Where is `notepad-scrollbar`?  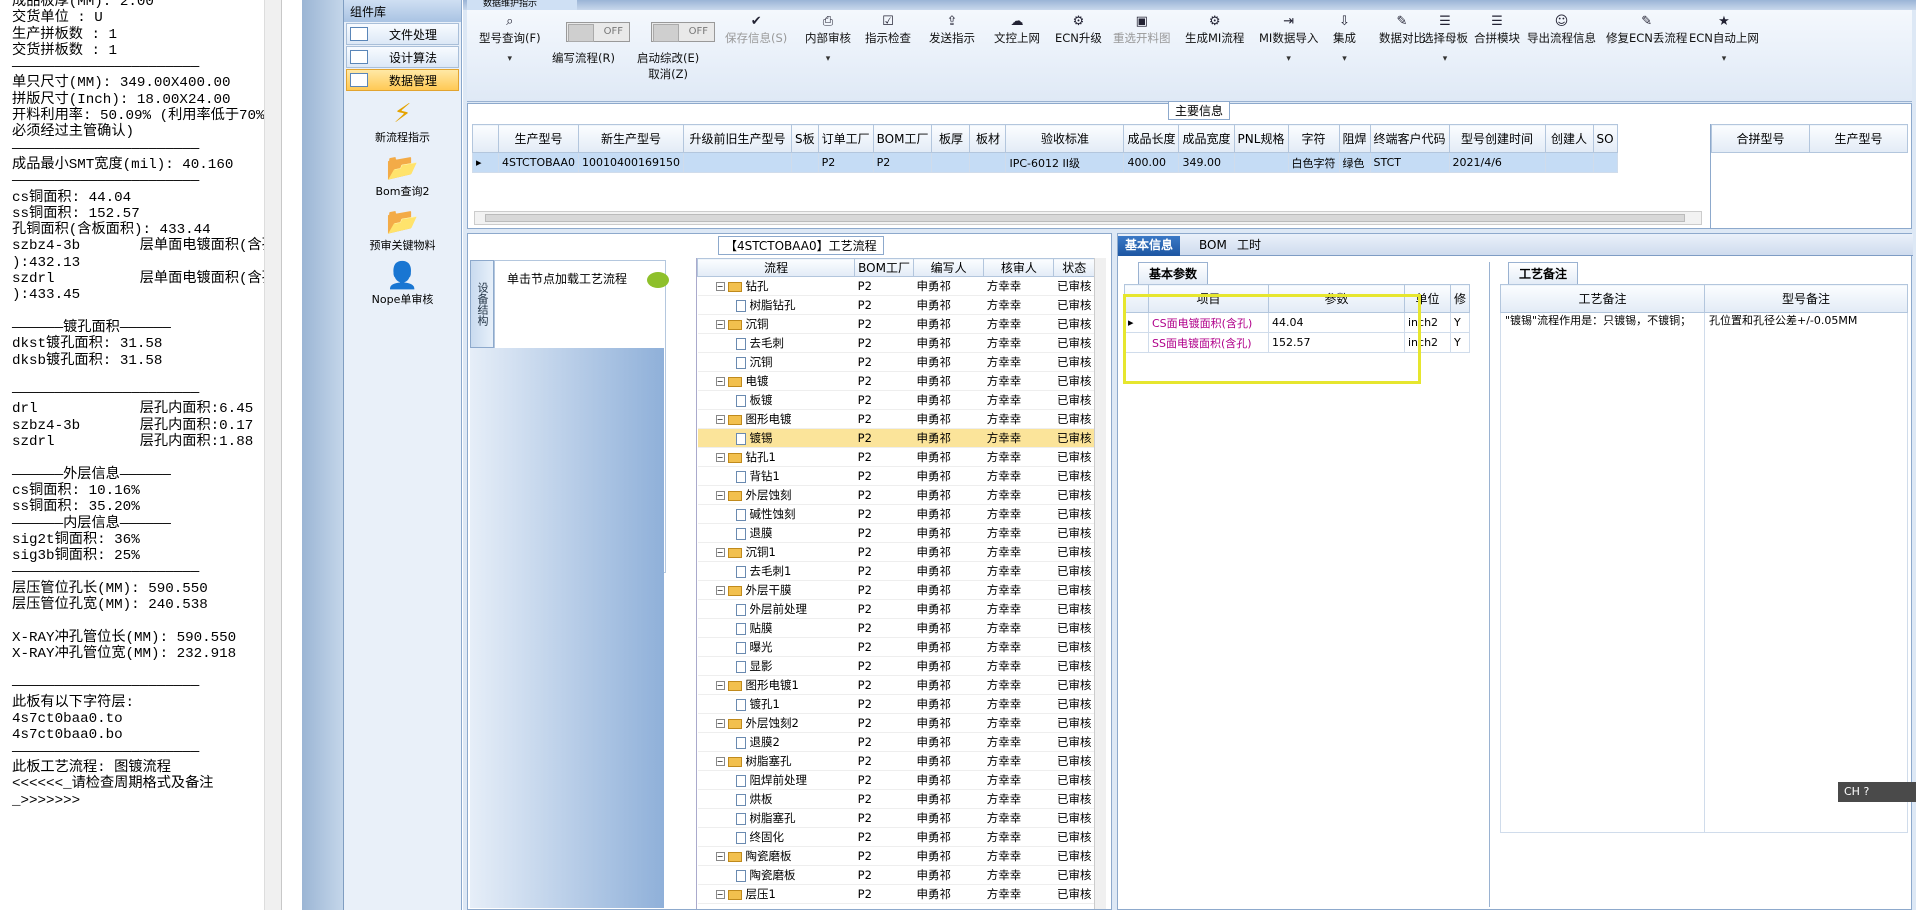
notepad-scrollbar is located at coordinates (272, 455).